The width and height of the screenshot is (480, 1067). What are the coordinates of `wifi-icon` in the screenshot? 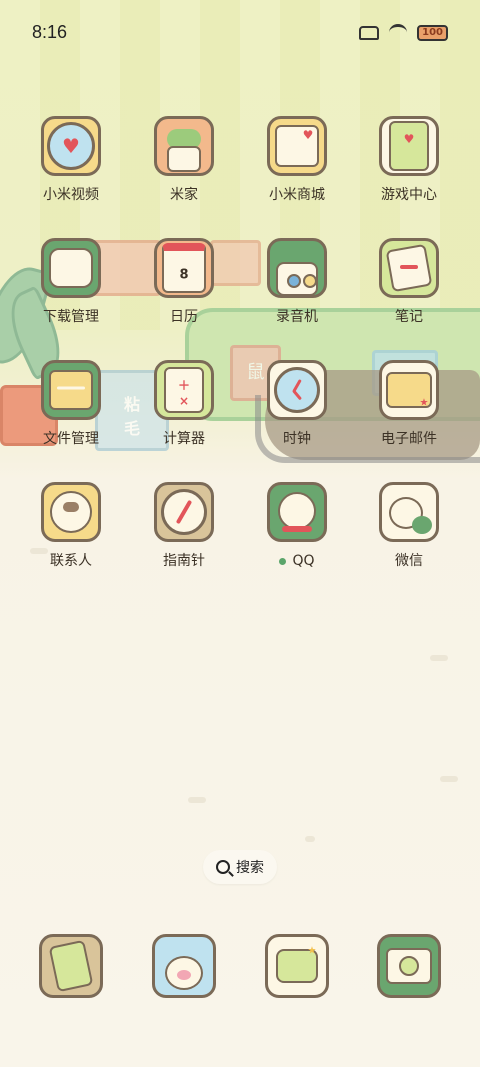 It's located at (398, 32).